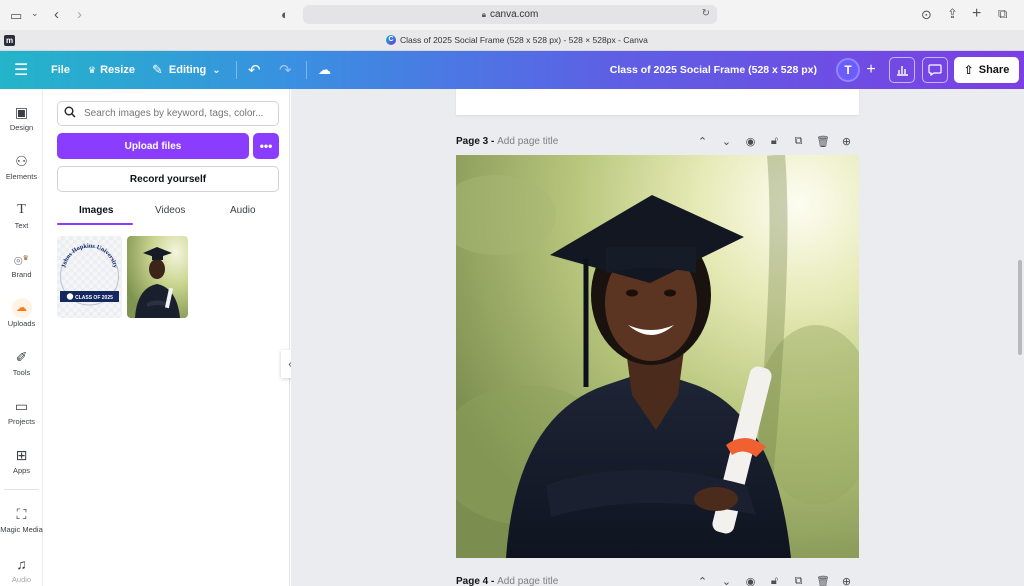  I want to click on rail-item-audio: ♫ Audio, so click(21, 569).